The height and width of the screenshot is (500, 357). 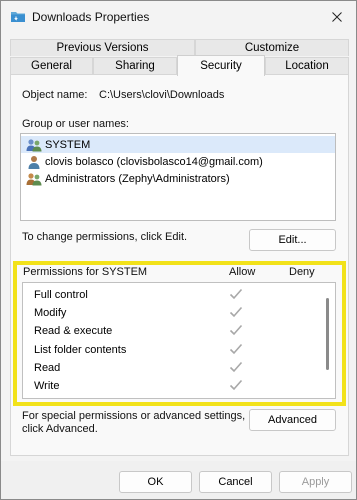 What do you see at coordinates (171, 295) in the screenshot?
I see `permission-row: Full control` at bounding box center [171, 295].